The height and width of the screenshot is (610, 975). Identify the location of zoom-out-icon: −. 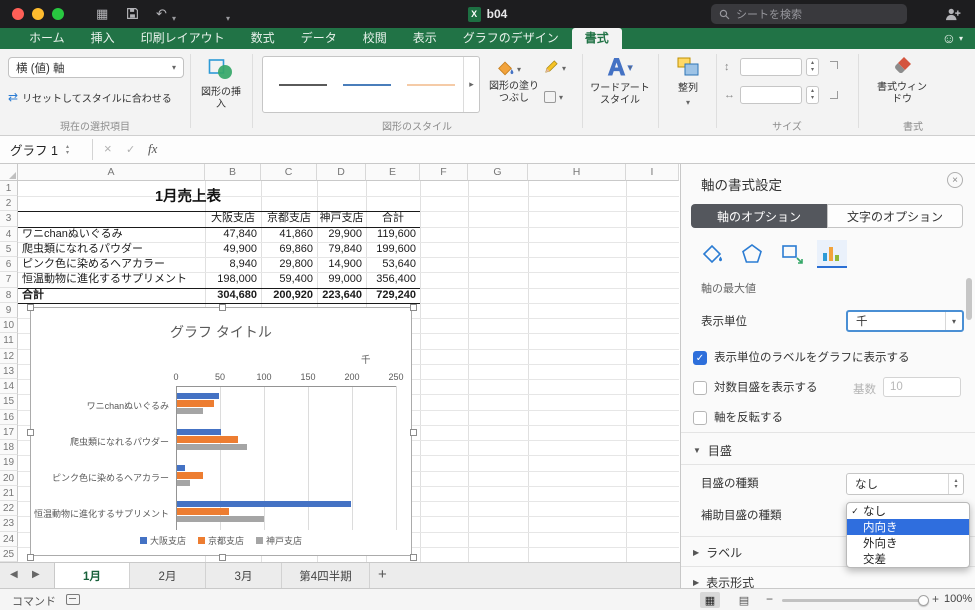
(769, 599).